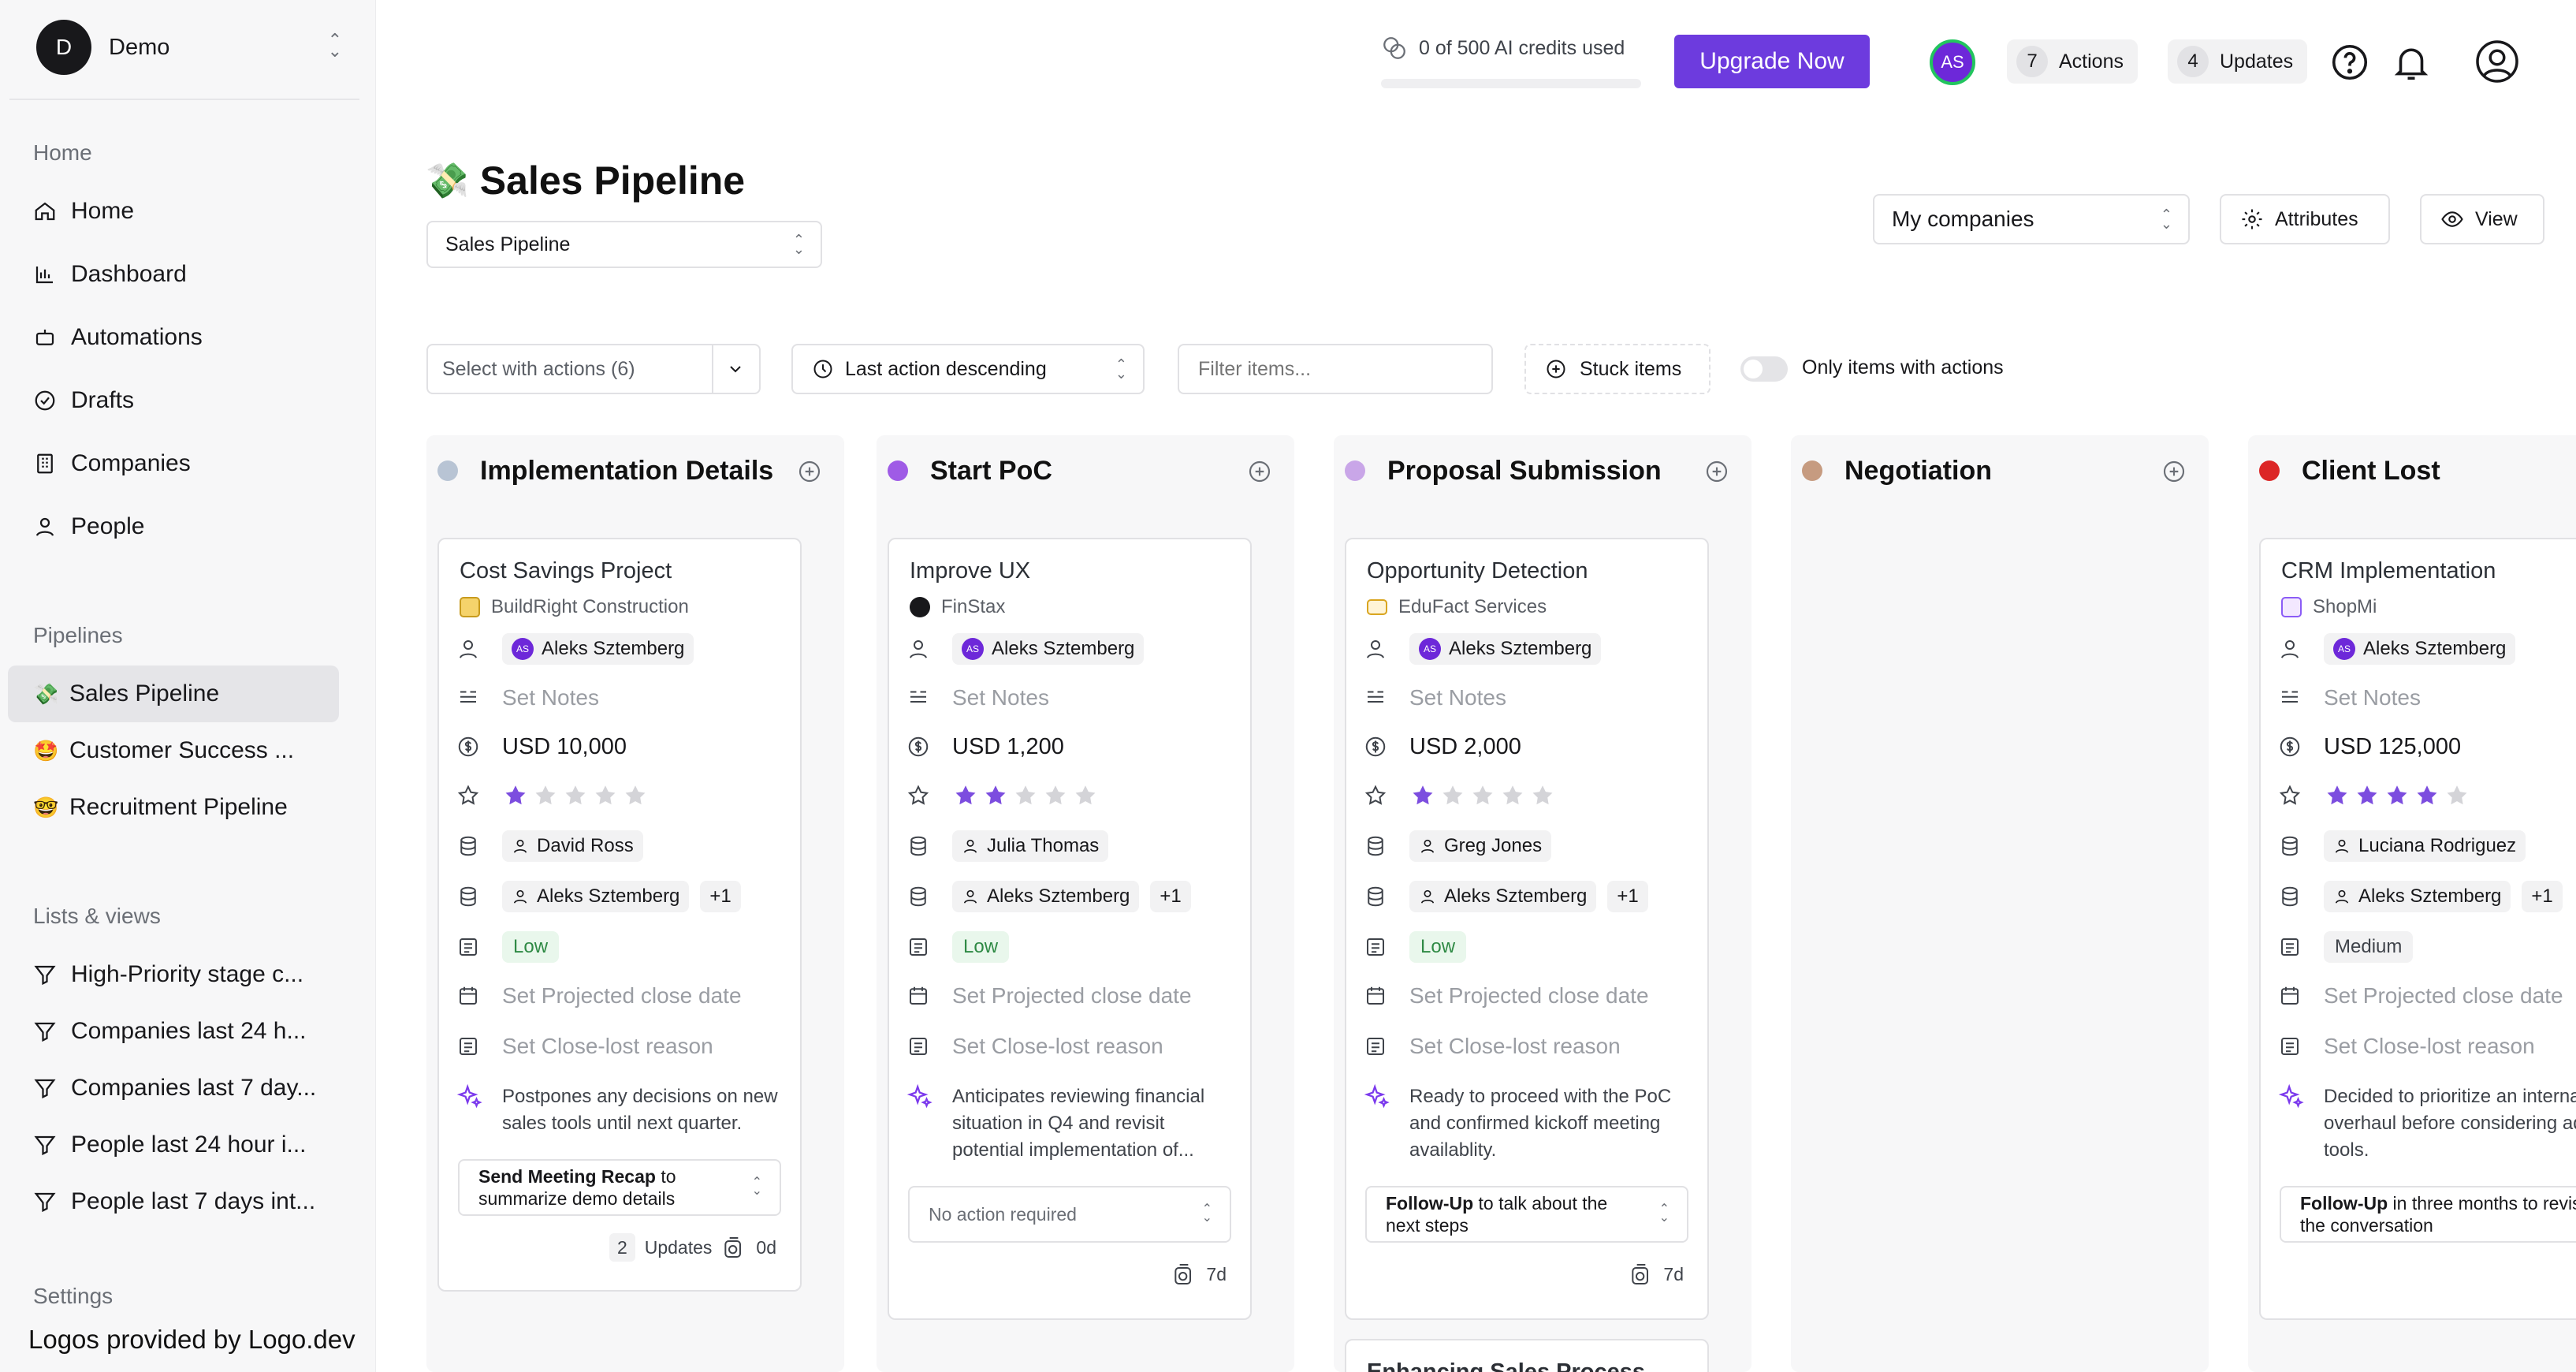  What do you see at coordinates (2349, 62) in the screenshot?
I see `help-icon` at bounding box center [2349, 62].